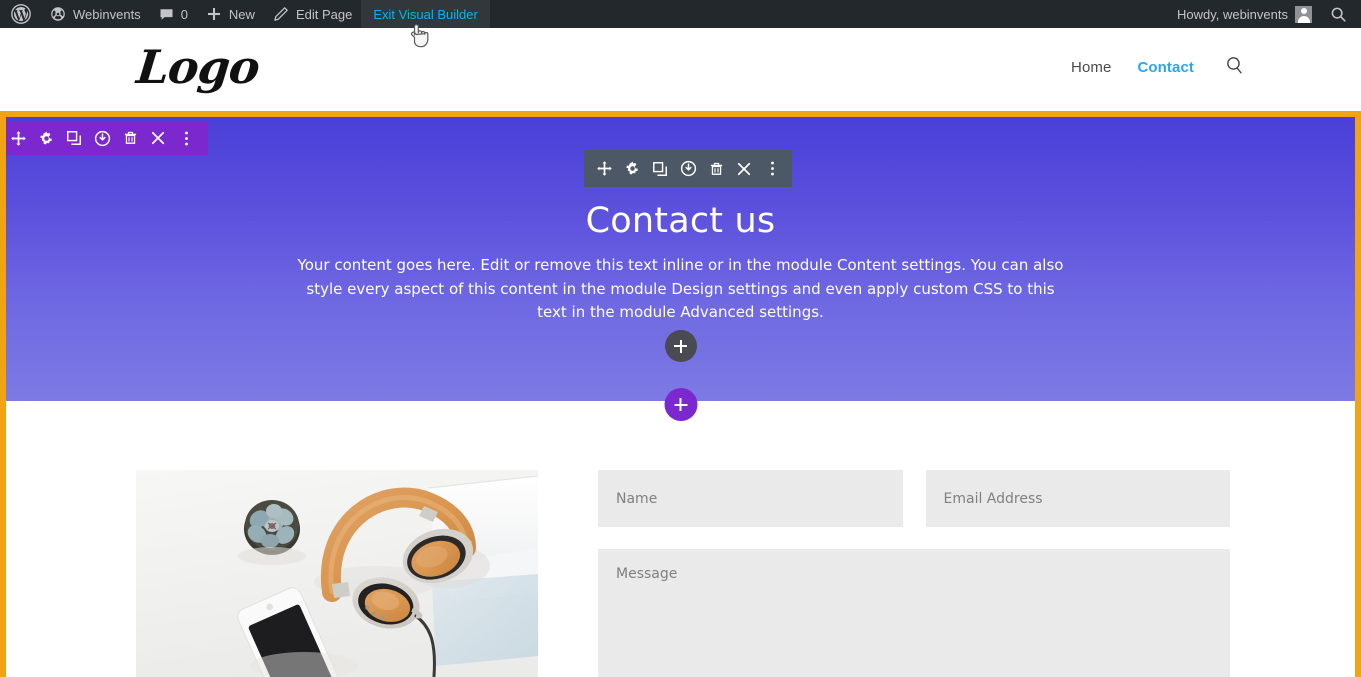 The image size is (1361, 677). I want to click on module-toolbar, so click(688, 168).